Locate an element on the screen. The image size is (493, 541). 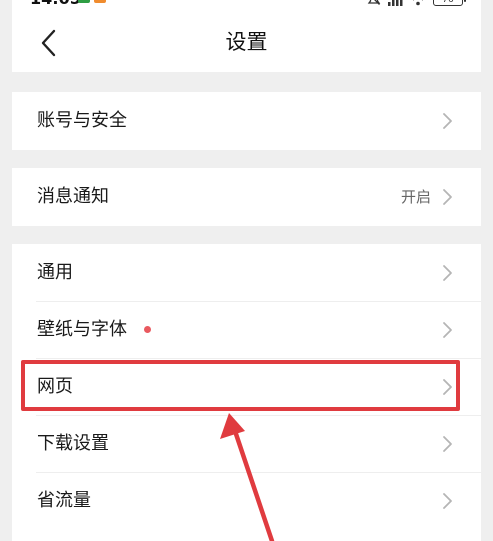
account-card: 账号与安全 is located at coordinates (246, 121).